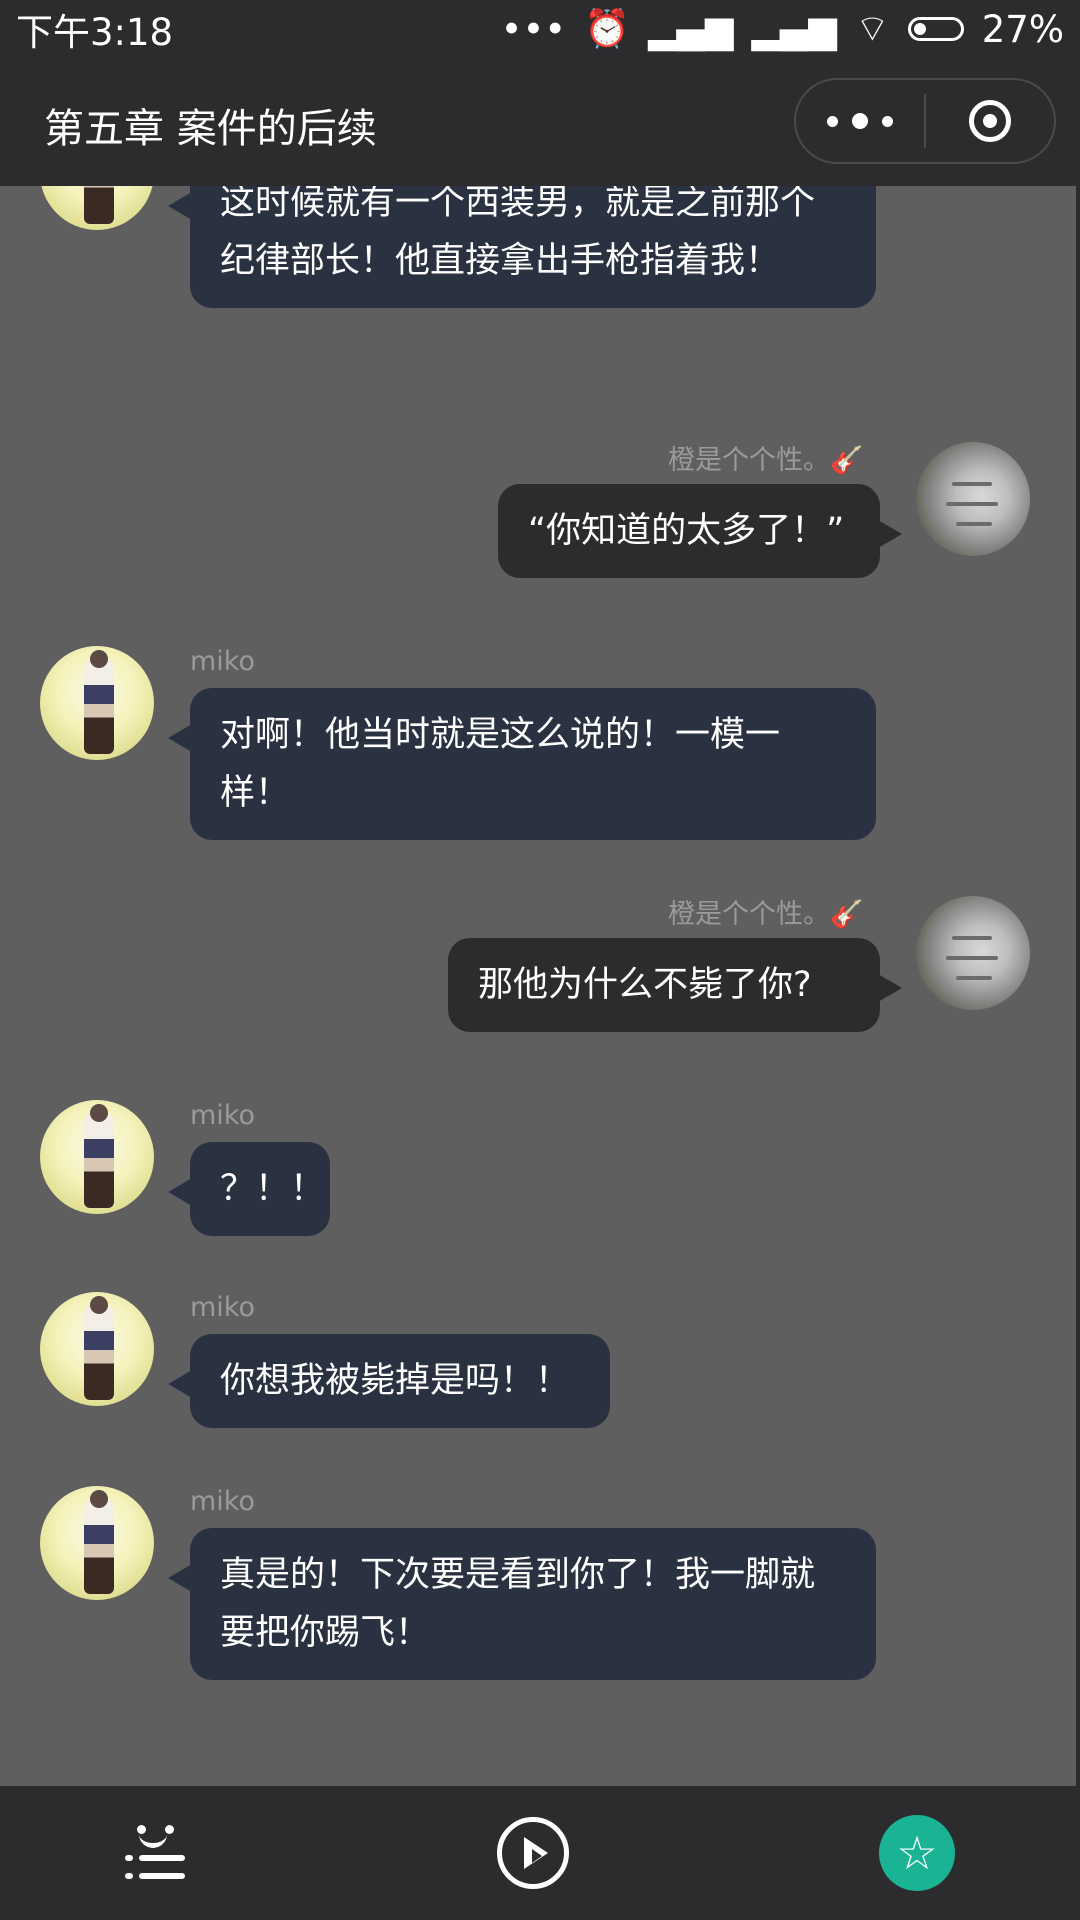 Image resolution: width=1080 pixels, height=1920 pixels. What do you see at coordinates (249, 1189) in the screenshot?
I see `message-bubble: ？！！` at bounding box center [249, 1189].